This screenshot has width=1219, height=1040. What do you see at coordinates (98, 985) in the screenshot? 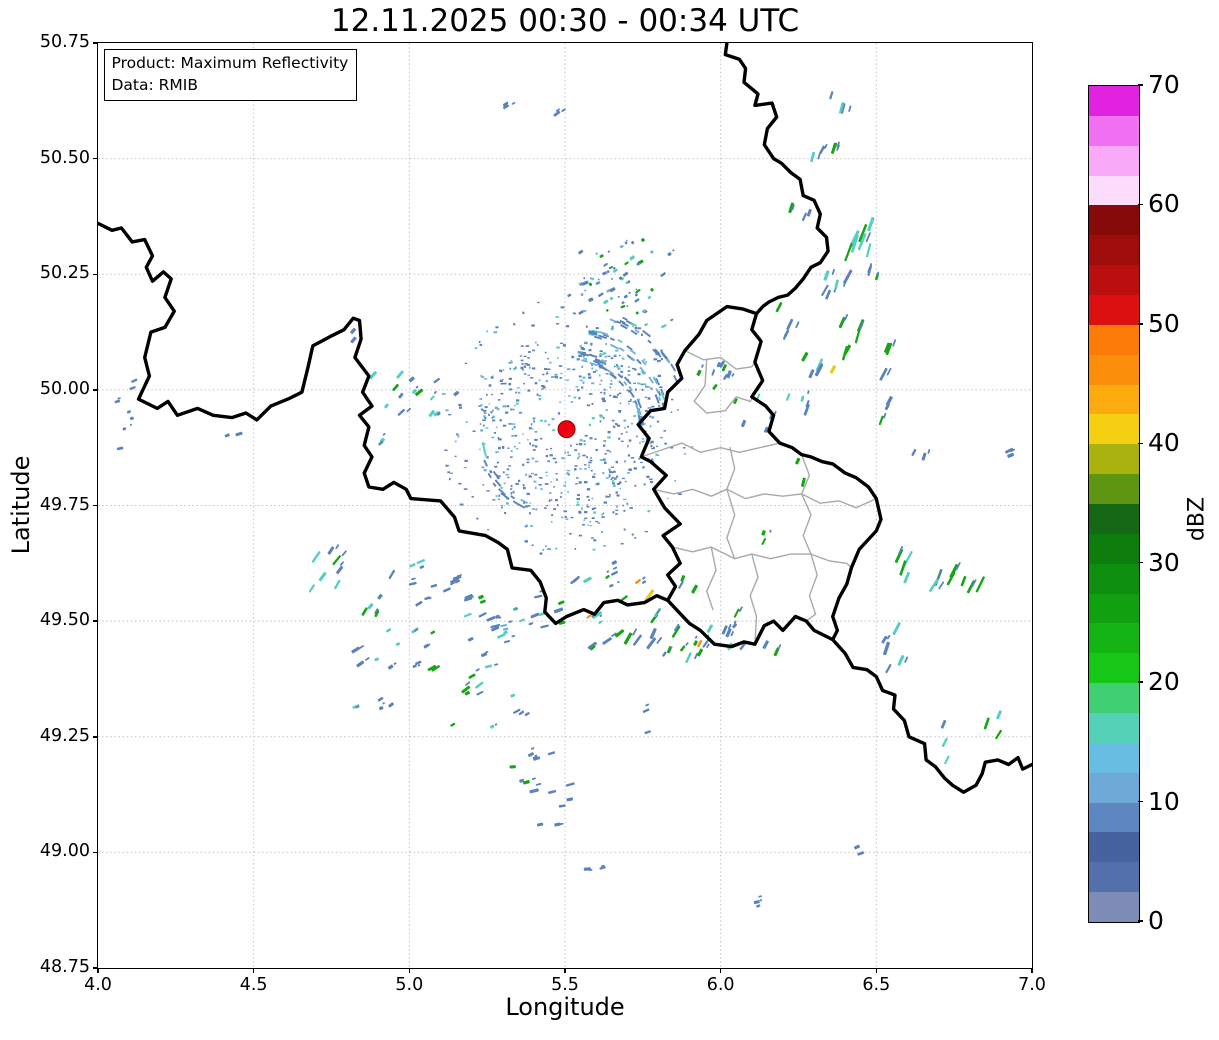
I see `x-tick-label: 4.0` at bounding box center [98, 985].